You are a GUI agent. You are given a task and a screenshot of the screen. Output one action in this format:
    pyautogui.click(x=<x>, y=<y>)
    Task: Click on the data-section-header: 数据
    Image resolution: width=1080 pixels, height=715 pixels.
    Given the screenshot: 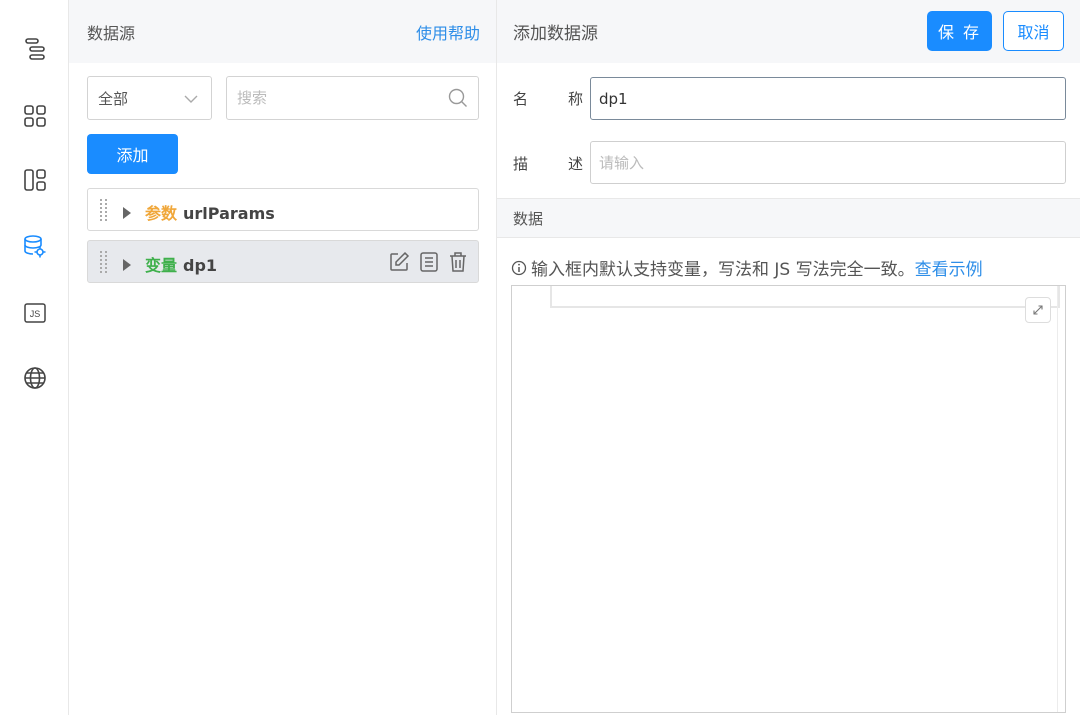 What is the action you would take?
    pyautogui.click(x=788, y=218)
    